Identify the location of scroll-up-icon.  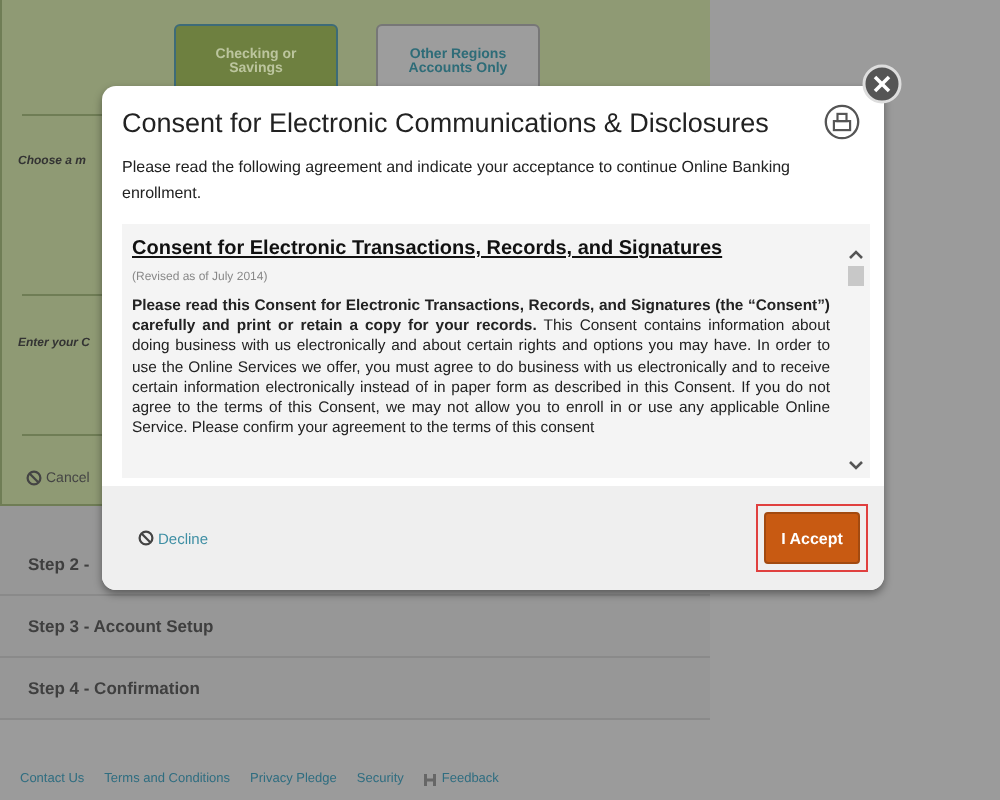
(855, 254).